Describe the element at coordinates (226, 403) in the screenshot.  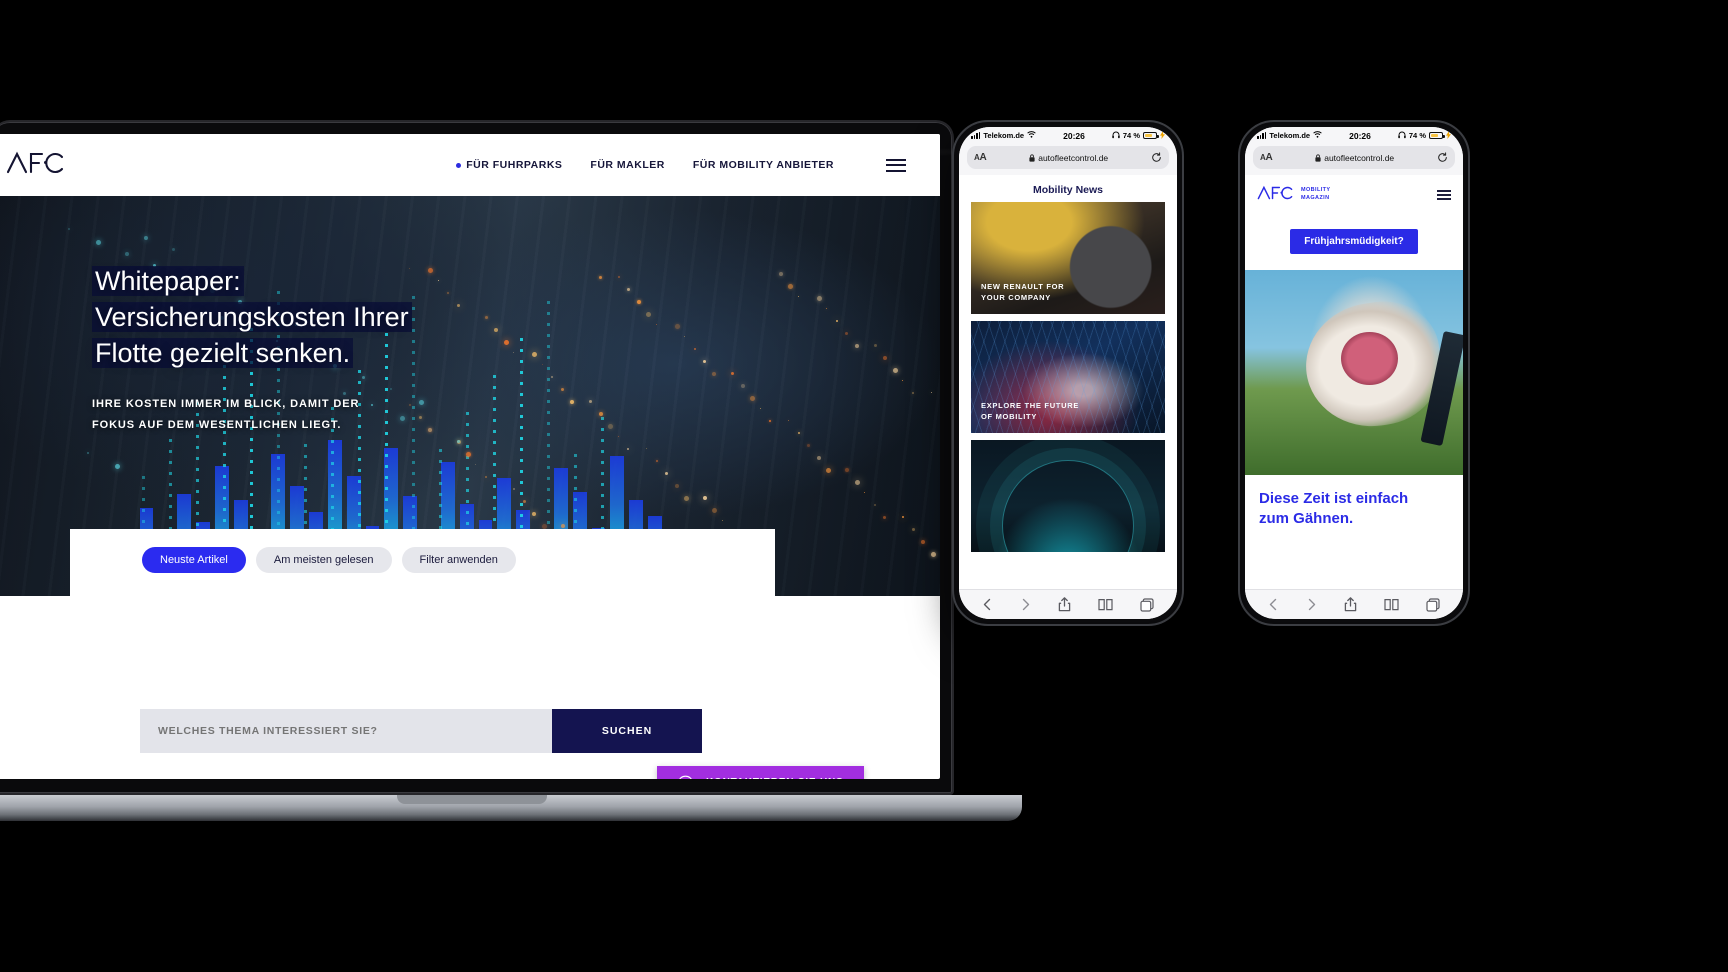
I see `hero-subtitle-line-1: IHRE KOSTEN IMMER IM BLICK, DAMIT DER` at that location.